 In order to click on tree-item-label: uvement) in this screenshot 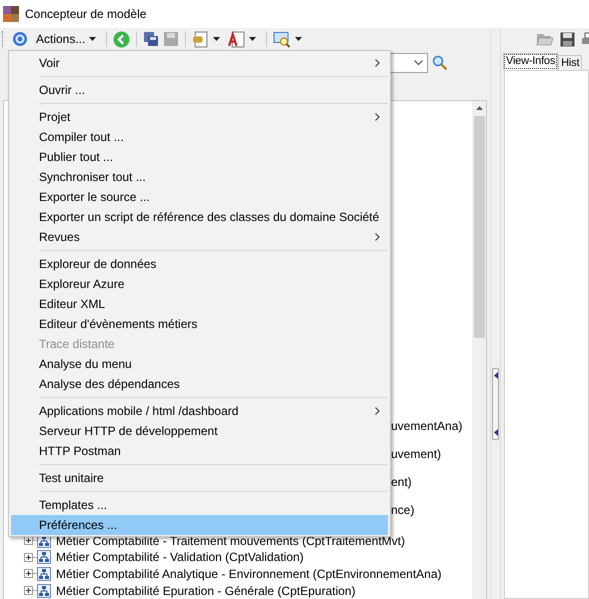, I will do `click(416, 454)`.